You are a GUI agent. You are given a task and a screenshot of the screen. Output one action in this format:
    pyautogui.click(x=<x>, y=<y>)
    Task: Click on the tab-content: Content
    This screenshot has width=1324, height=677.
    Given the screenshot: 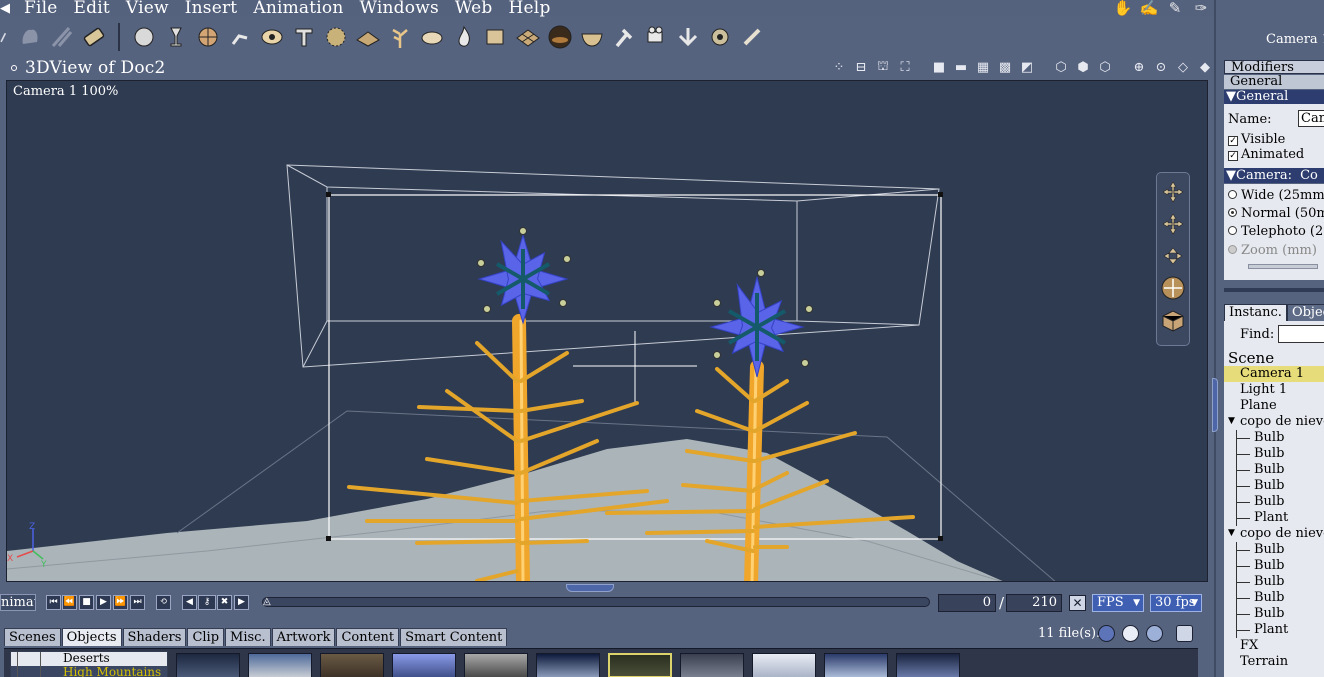 What is the action you would take?
    pyautogui.click(x=368, y=637)
    